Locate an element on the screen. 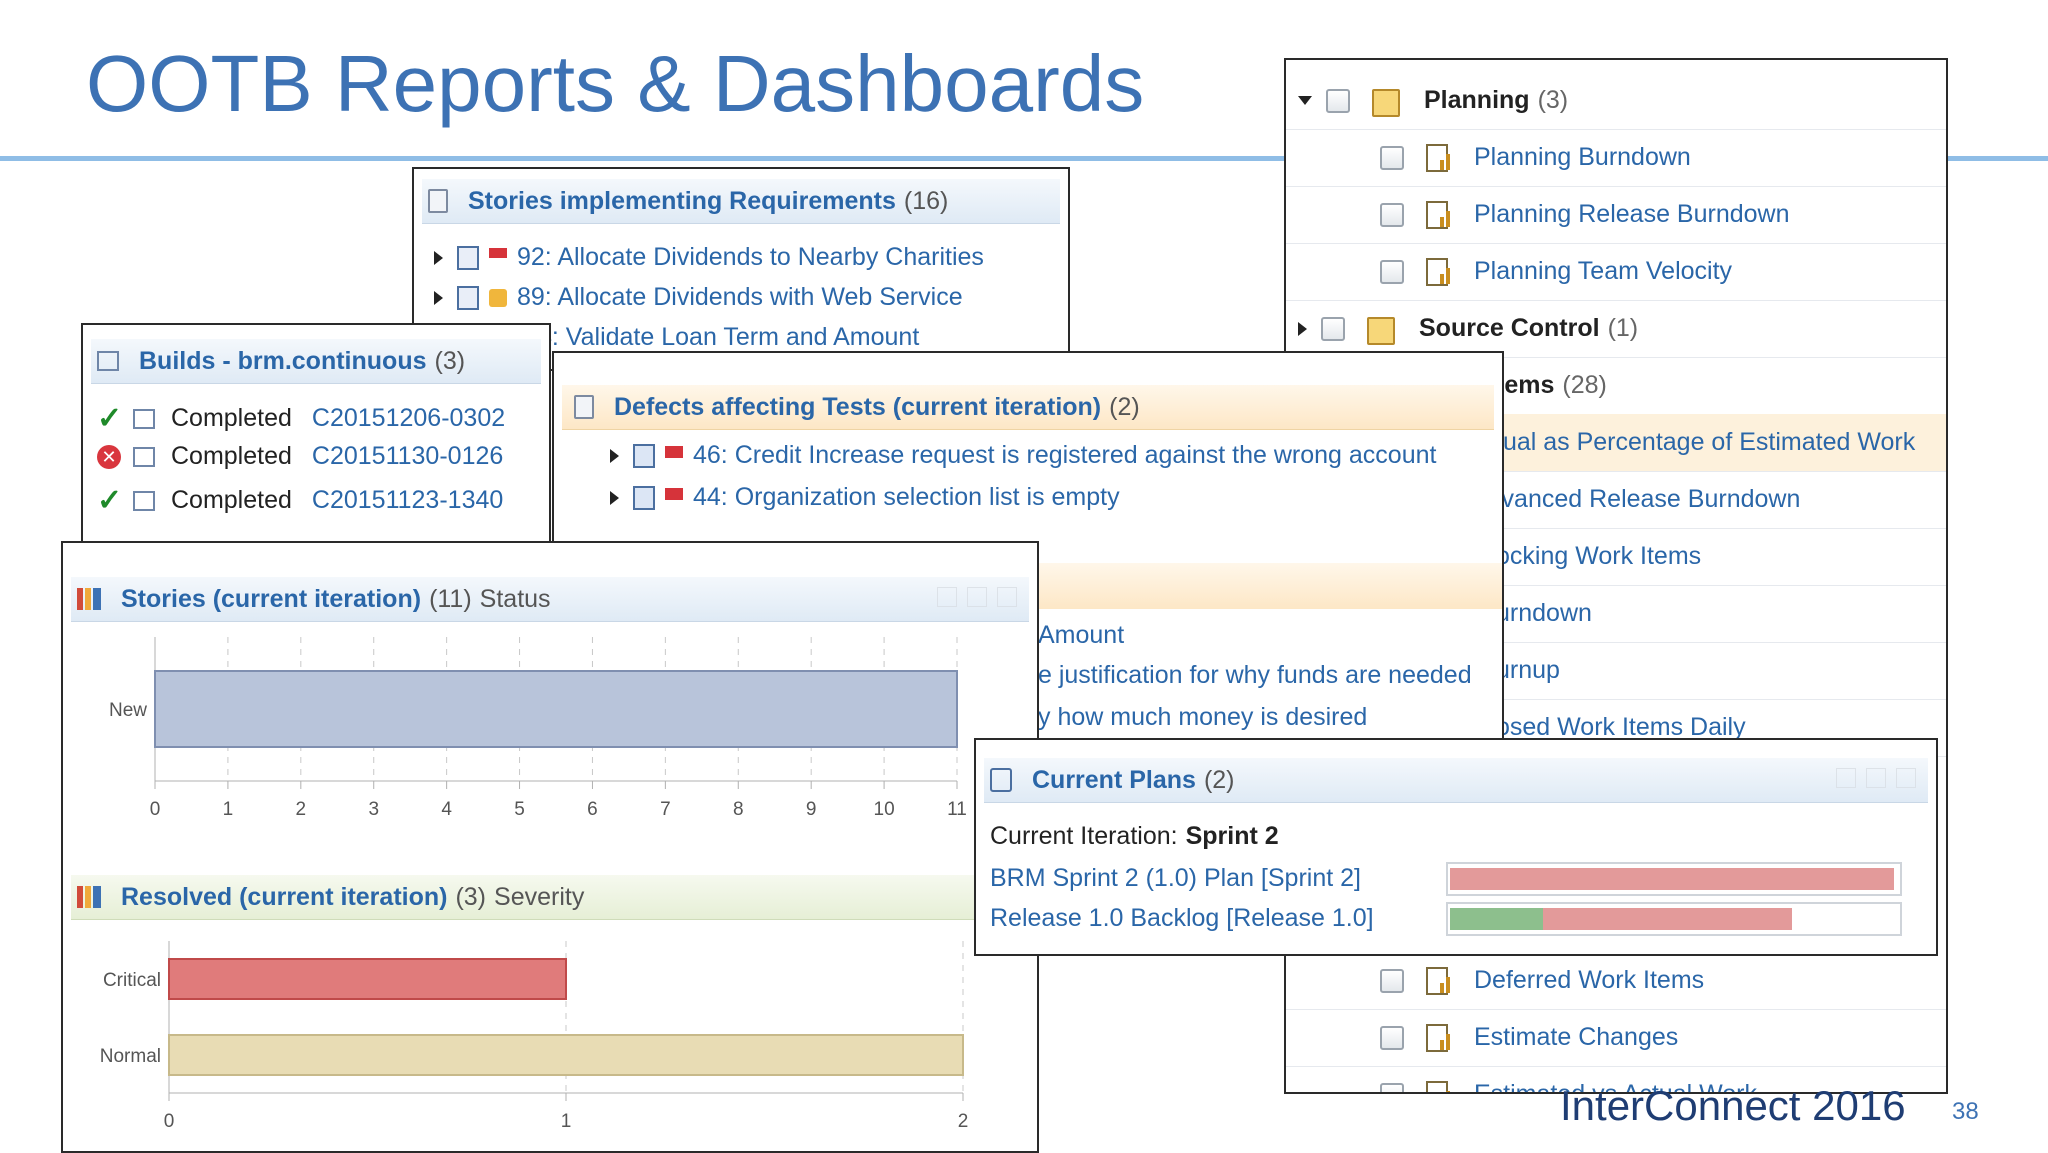 This screenshot has height=1153, width=2048. plan-progress-bar is located at coordinates (1674, 879).